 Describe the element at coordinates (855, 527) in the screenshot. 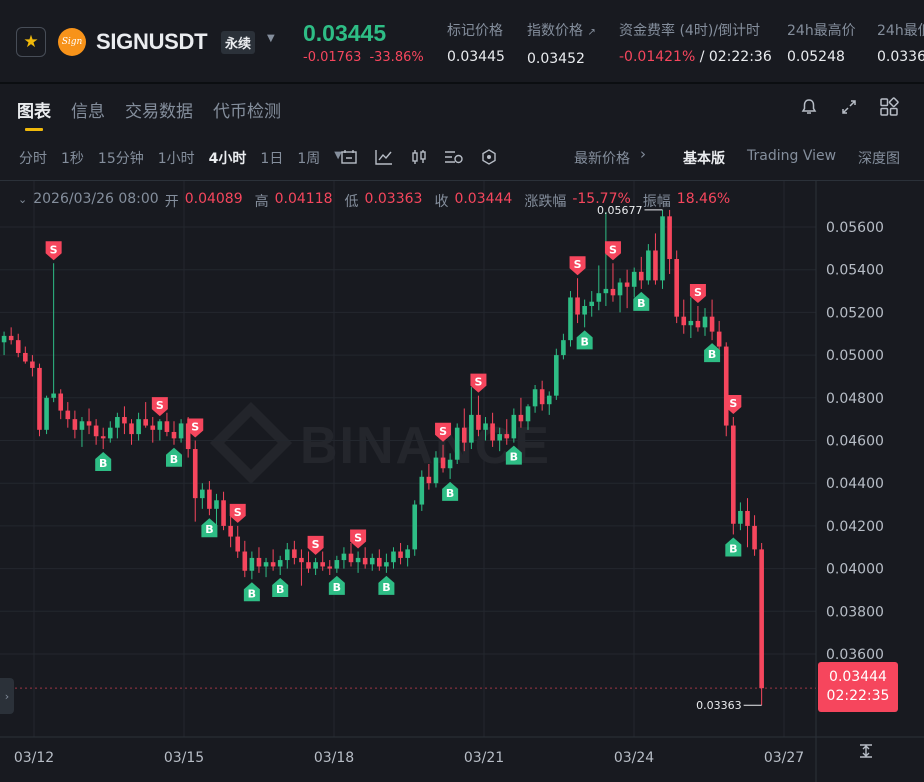

I see `y-tick-label: 0.04200` at that location.